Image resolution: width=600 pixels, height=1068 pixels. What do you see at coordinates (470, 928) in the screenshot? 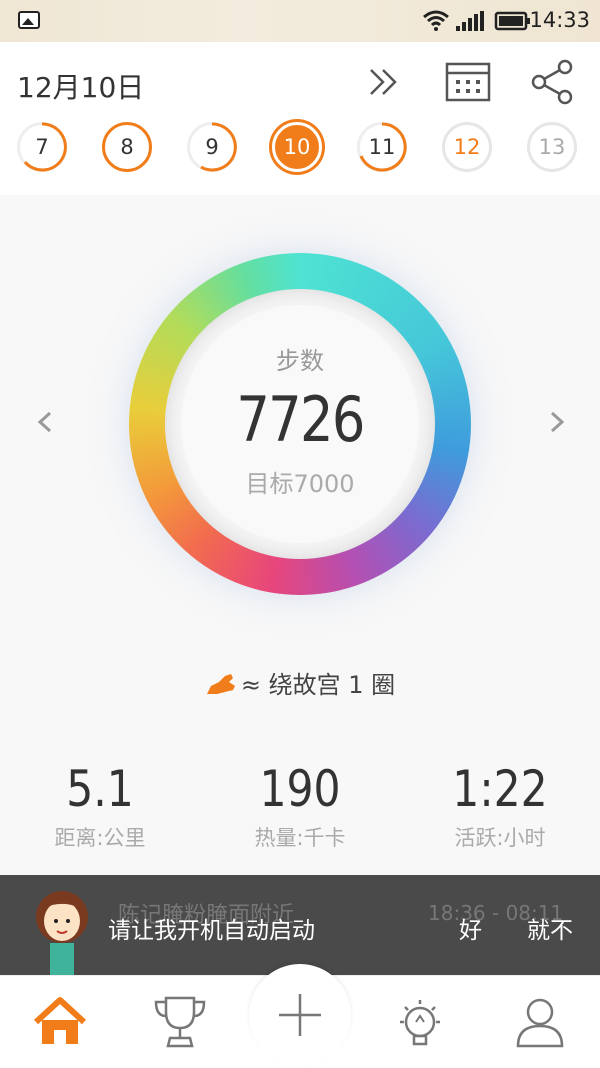
I see `ok-button: 好` at bounding box center [470, 928].